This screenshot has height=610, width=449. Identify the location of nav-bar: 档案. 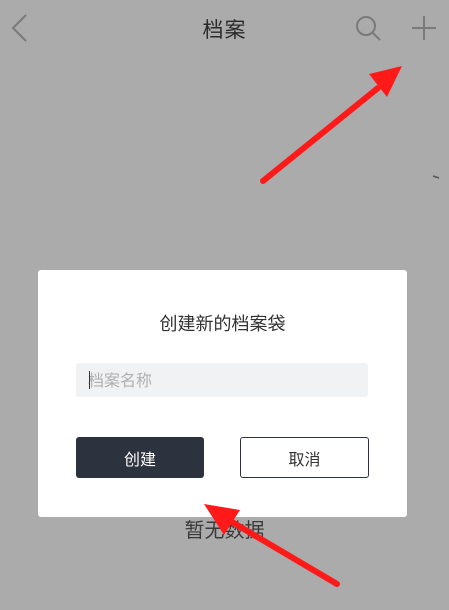
(224, 28).